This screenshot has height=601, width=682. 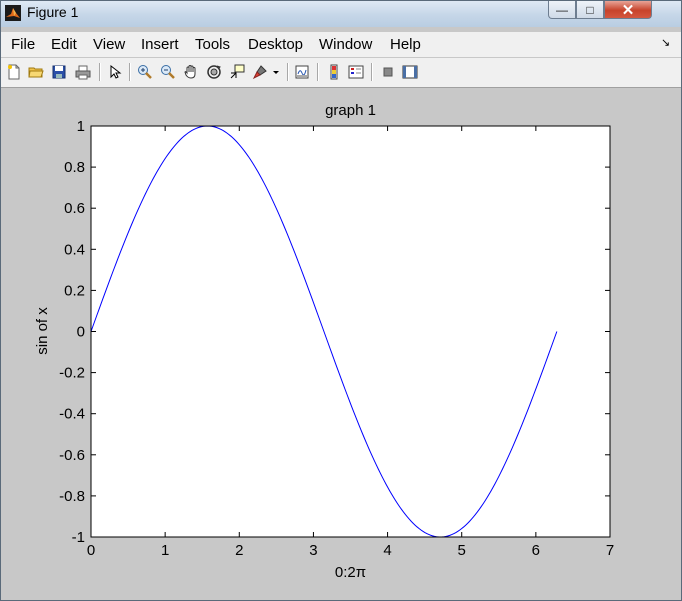 What do you see at coordinates (345, 44) in the screenshot?
I see `menu-window: Window` at bounding box center [345, 44].